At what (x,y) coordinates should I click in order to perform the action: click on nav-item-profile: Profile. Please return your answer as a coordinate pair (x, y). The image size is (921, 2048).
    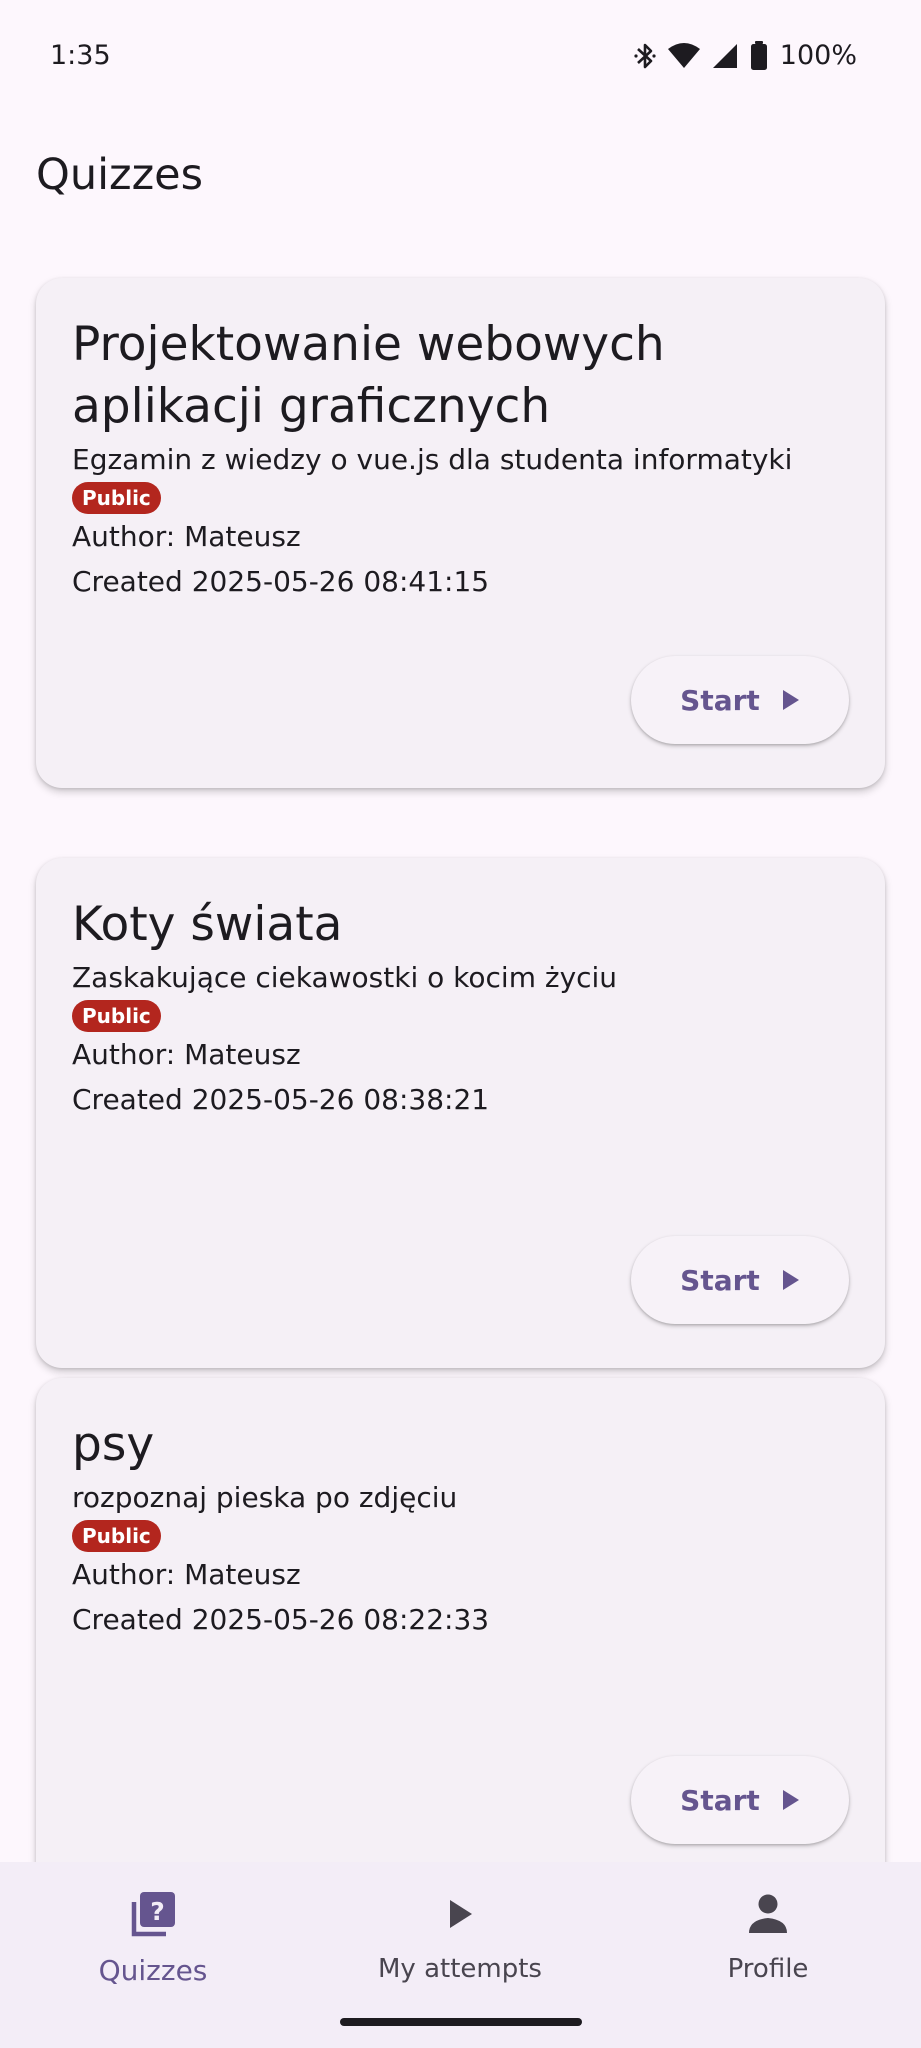
    Looking at the image, I should click on (768, 1933).